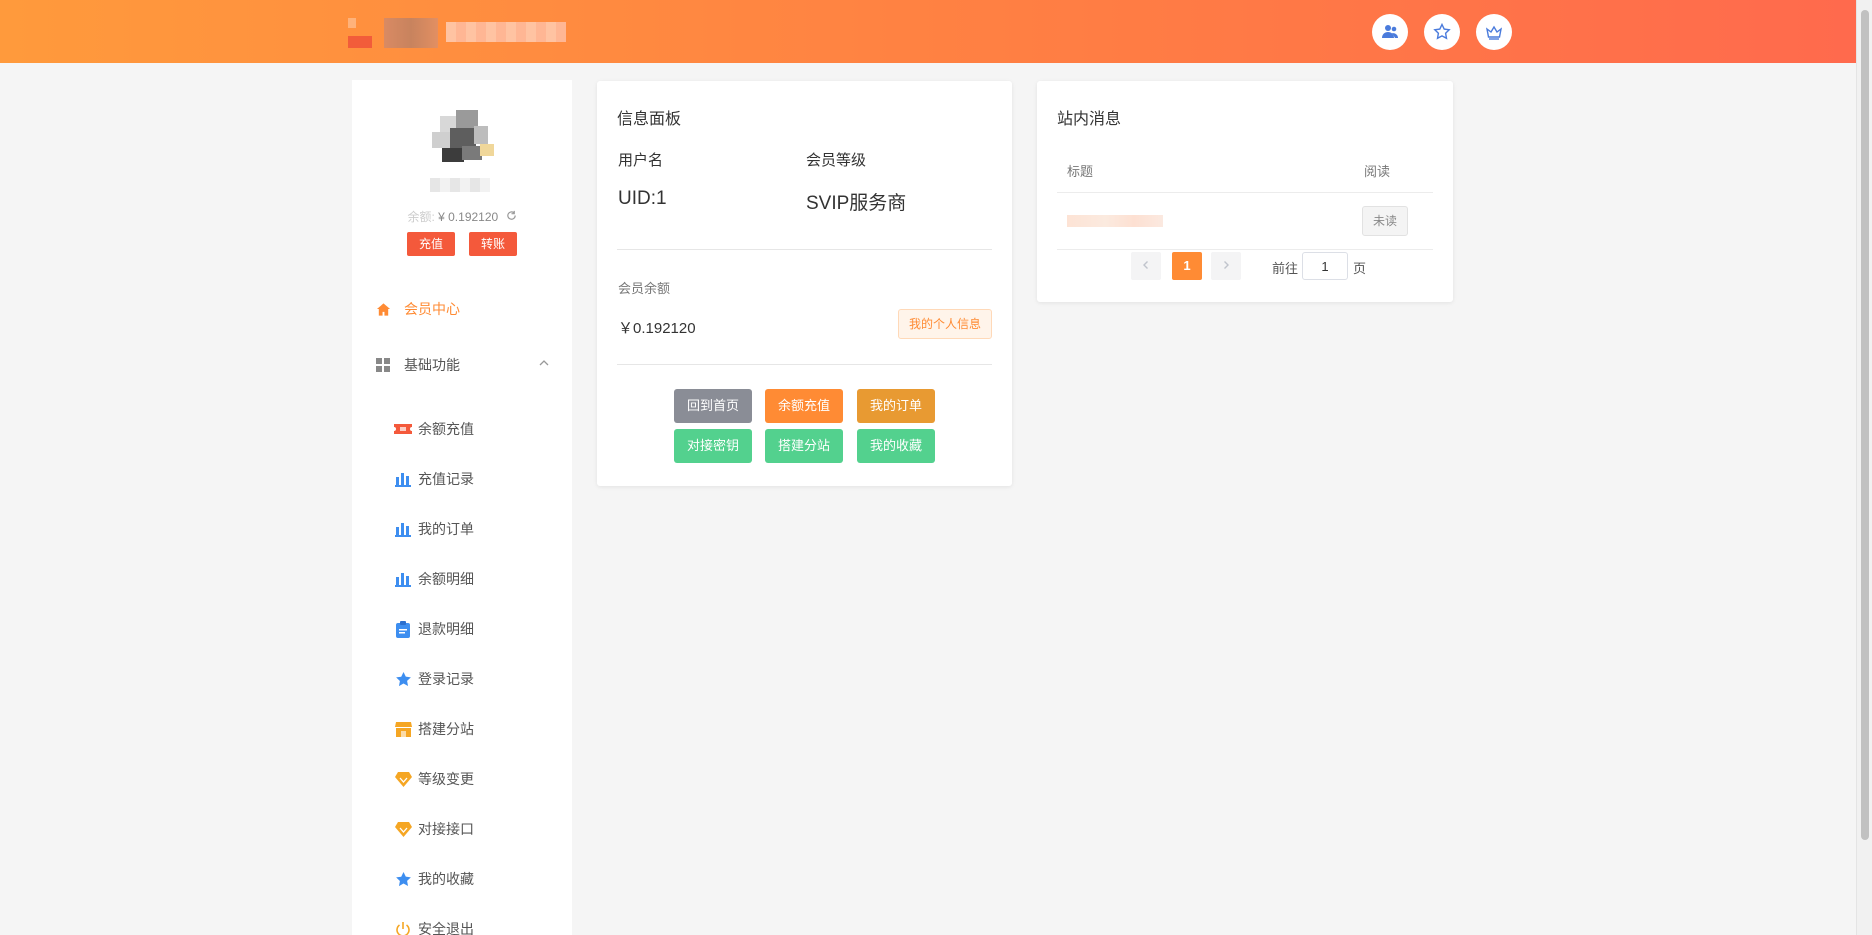 Image resolution: width=1872 pixels, height=935 pixels. I want to click on transfer-button: 转账, so click(493, 244).